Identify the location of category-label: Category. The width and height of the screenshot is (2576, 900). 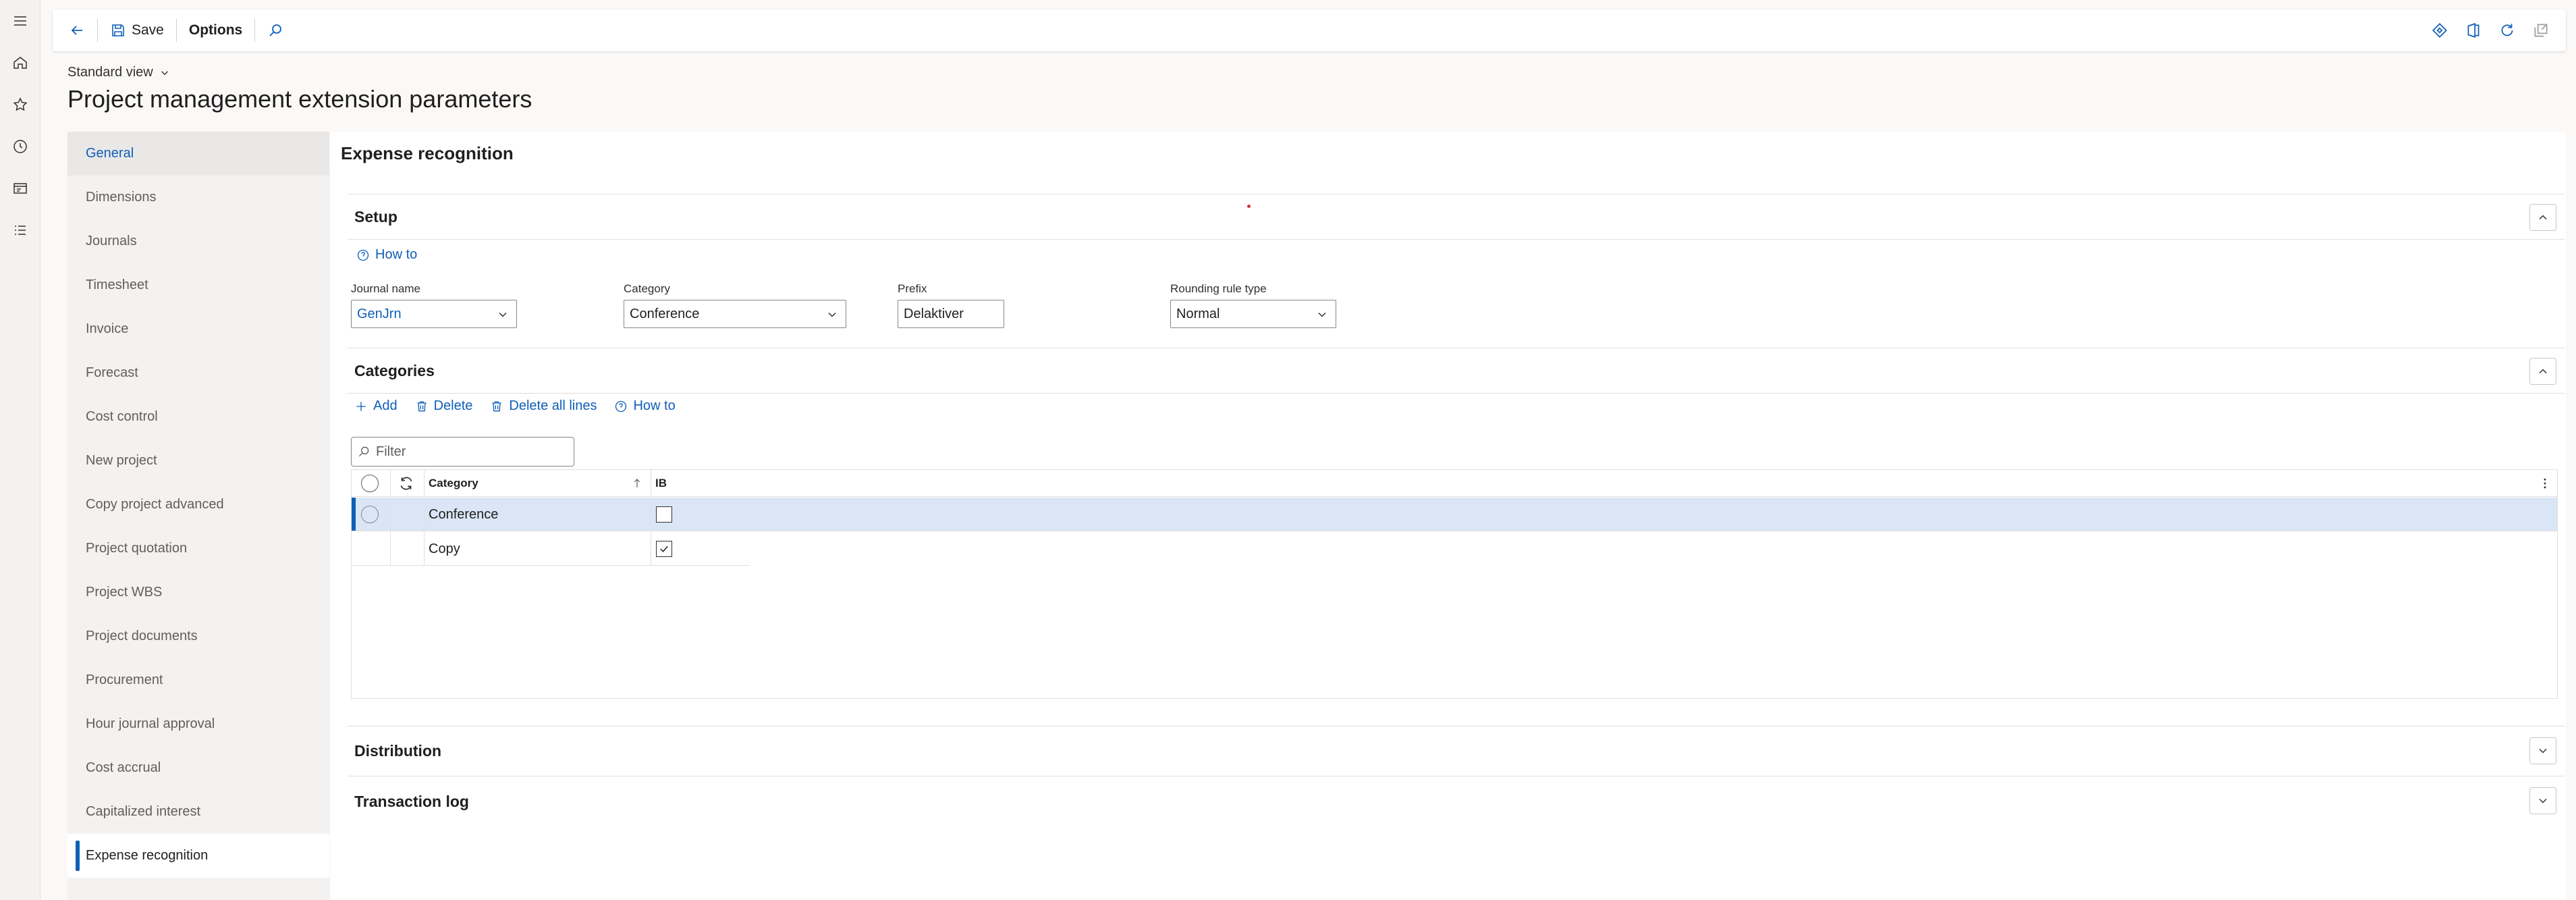
(647, 288).